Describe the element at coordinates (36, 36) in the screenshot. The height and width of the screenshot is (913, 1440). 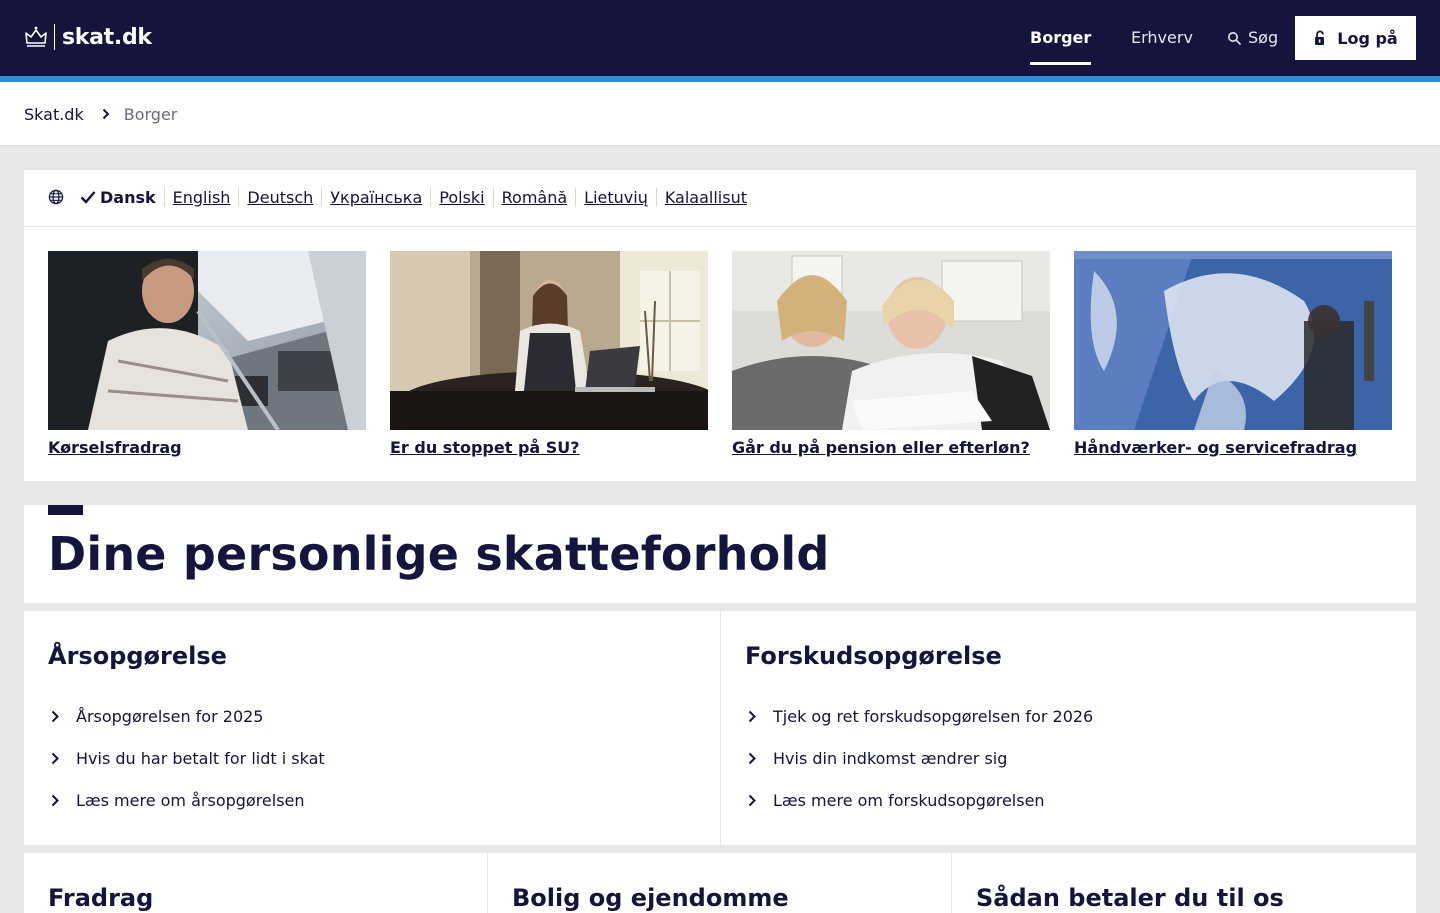
I see `crown-icon` at that location.